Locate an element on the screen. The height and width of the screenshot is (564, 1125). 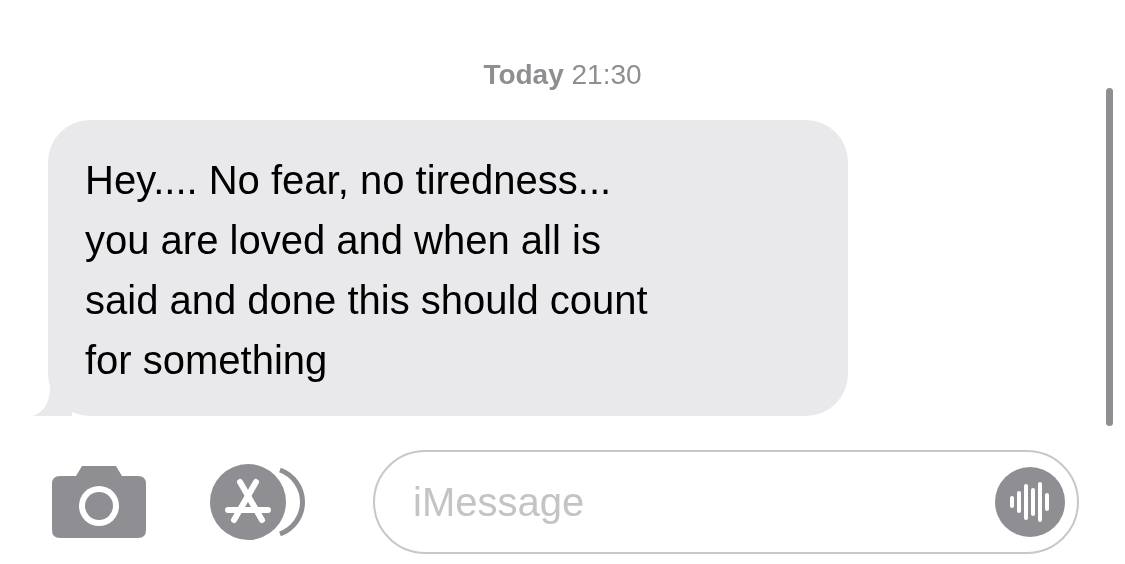
scrollbar is located at coordinates (1109, 257).